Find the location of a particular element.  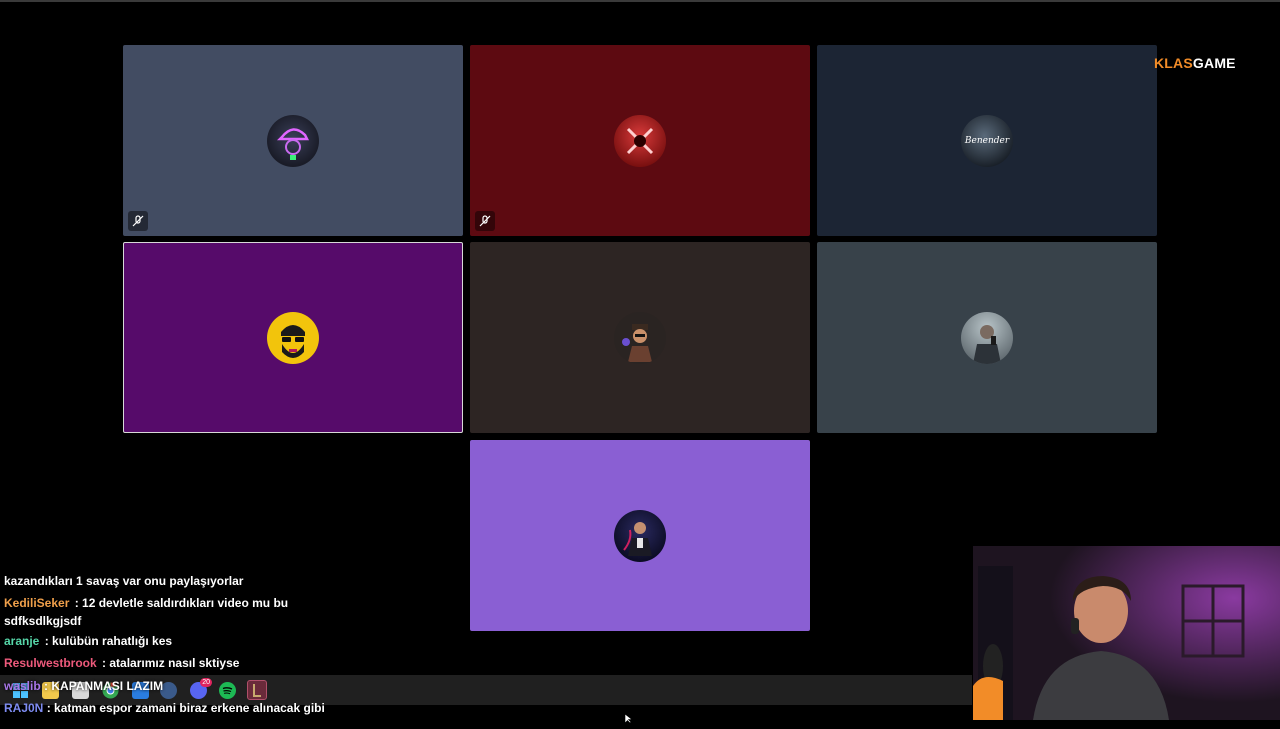

participant-tile-3: Benender is located at coordinates (987, 140).